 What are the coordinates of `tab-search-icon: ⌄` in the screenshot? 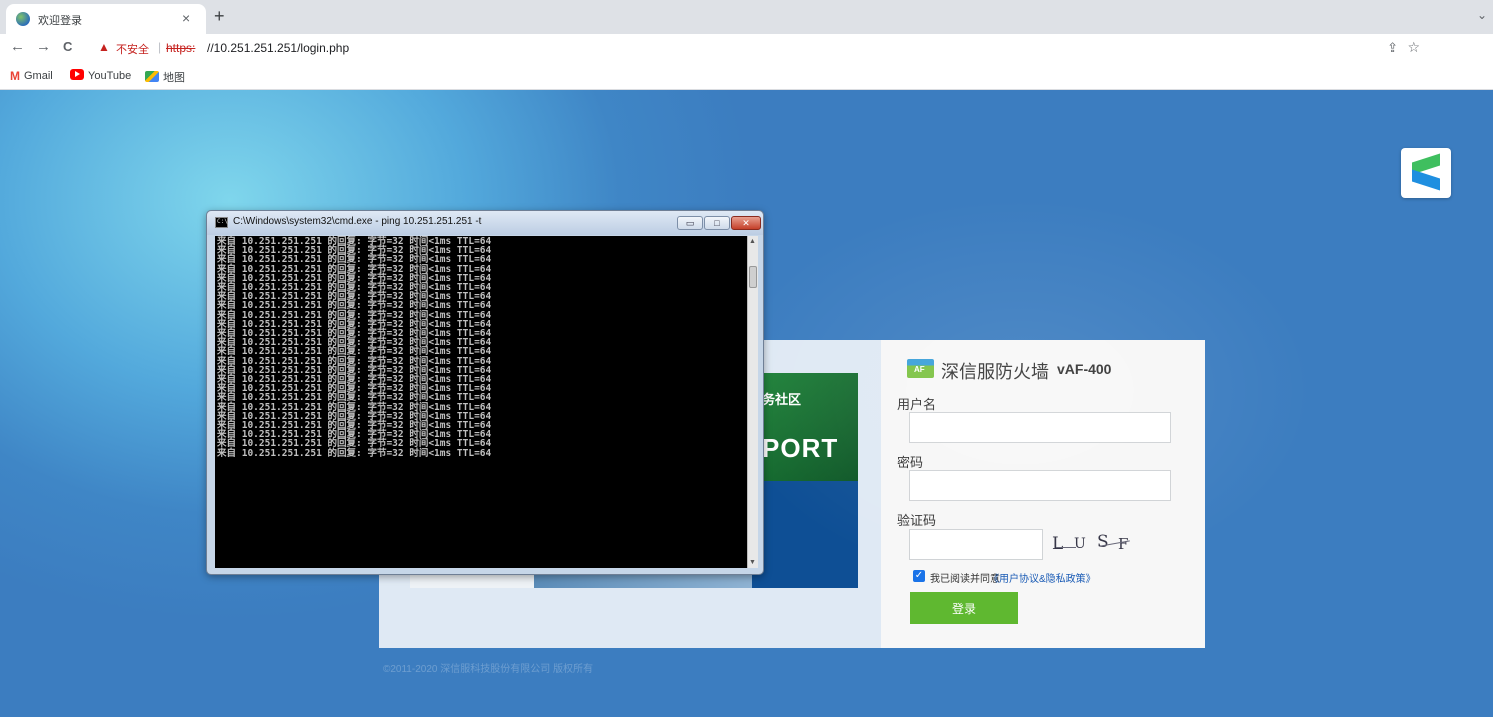 It's located at (1482, 15).